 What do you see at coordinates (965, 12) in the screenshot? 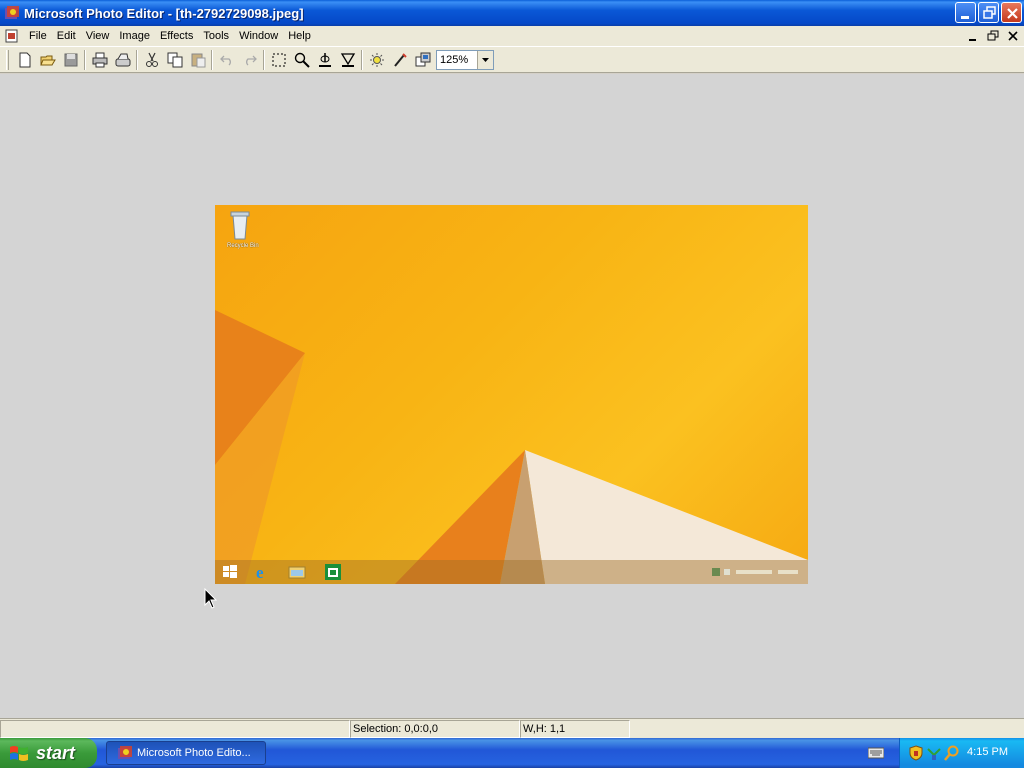
I see `minimize-button` at bounding box center [965, 12].